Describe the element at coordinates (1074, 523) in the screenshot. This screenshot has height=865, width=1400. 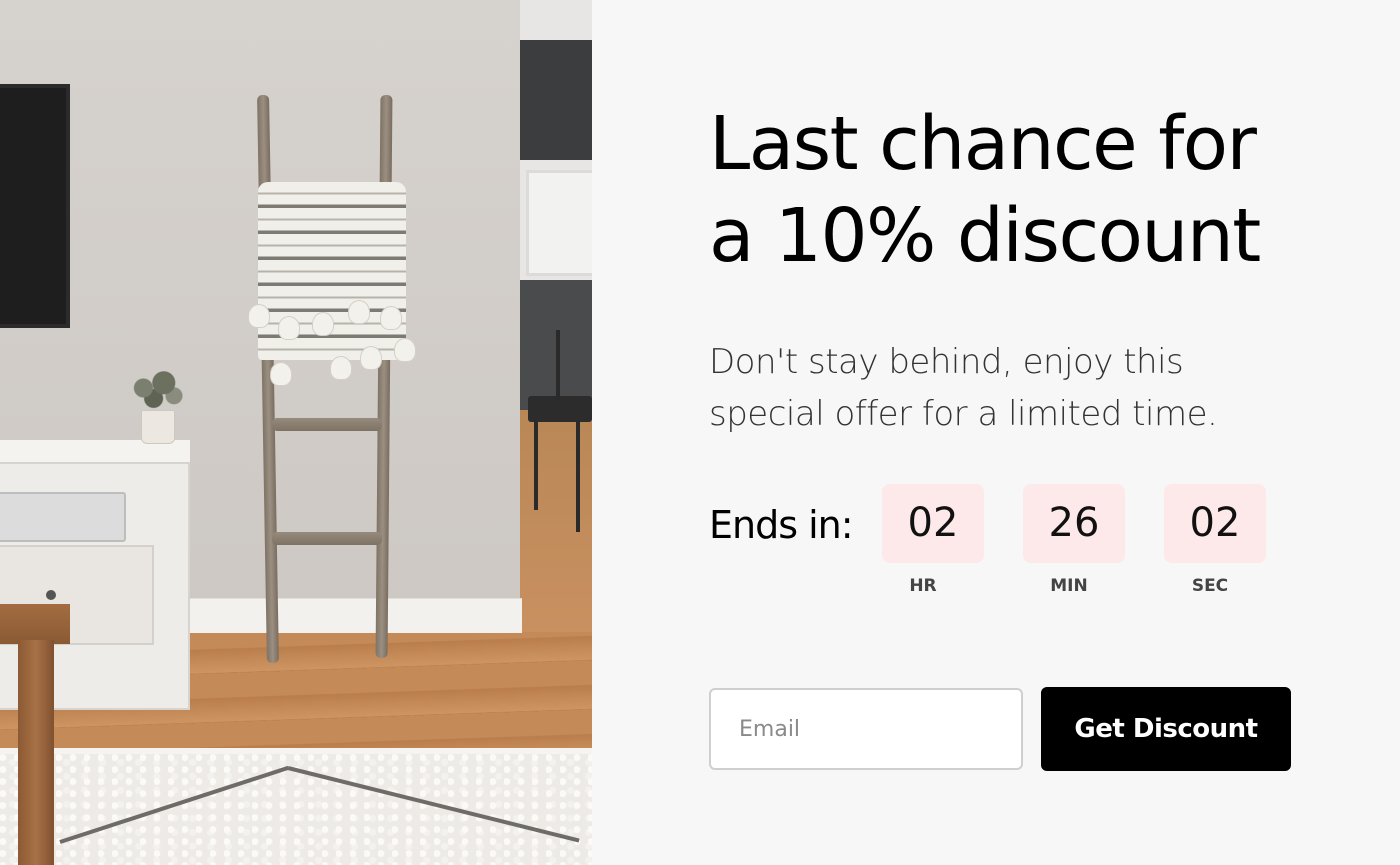
I see `countdown-minutes: 26` at that location.